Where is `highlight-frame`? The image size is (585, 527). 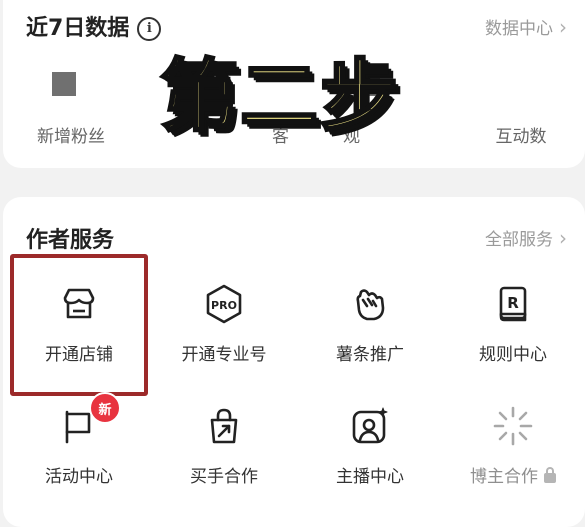
highlight-frame is located at coordinates (79, 325).